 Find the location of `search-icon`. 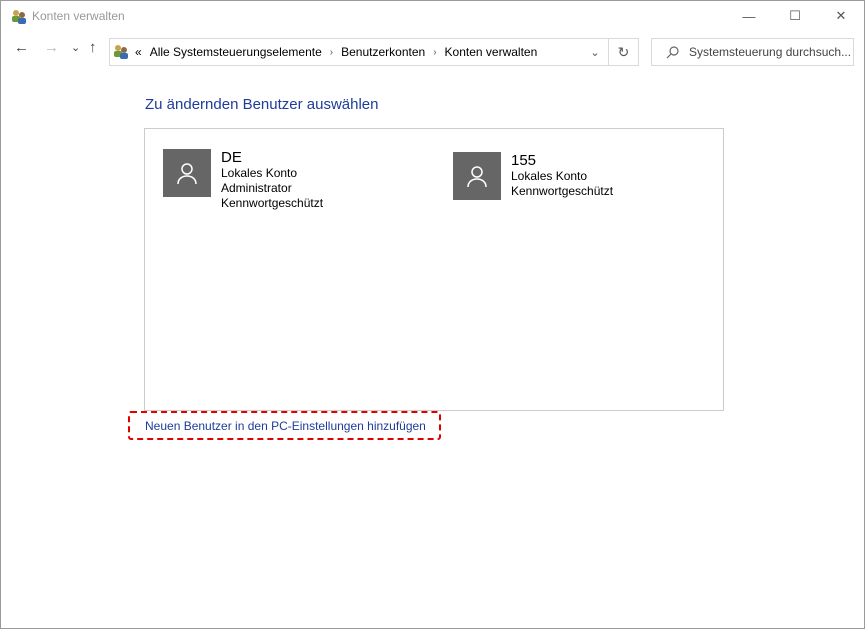

search-icon is located at coordinates (672, 51).